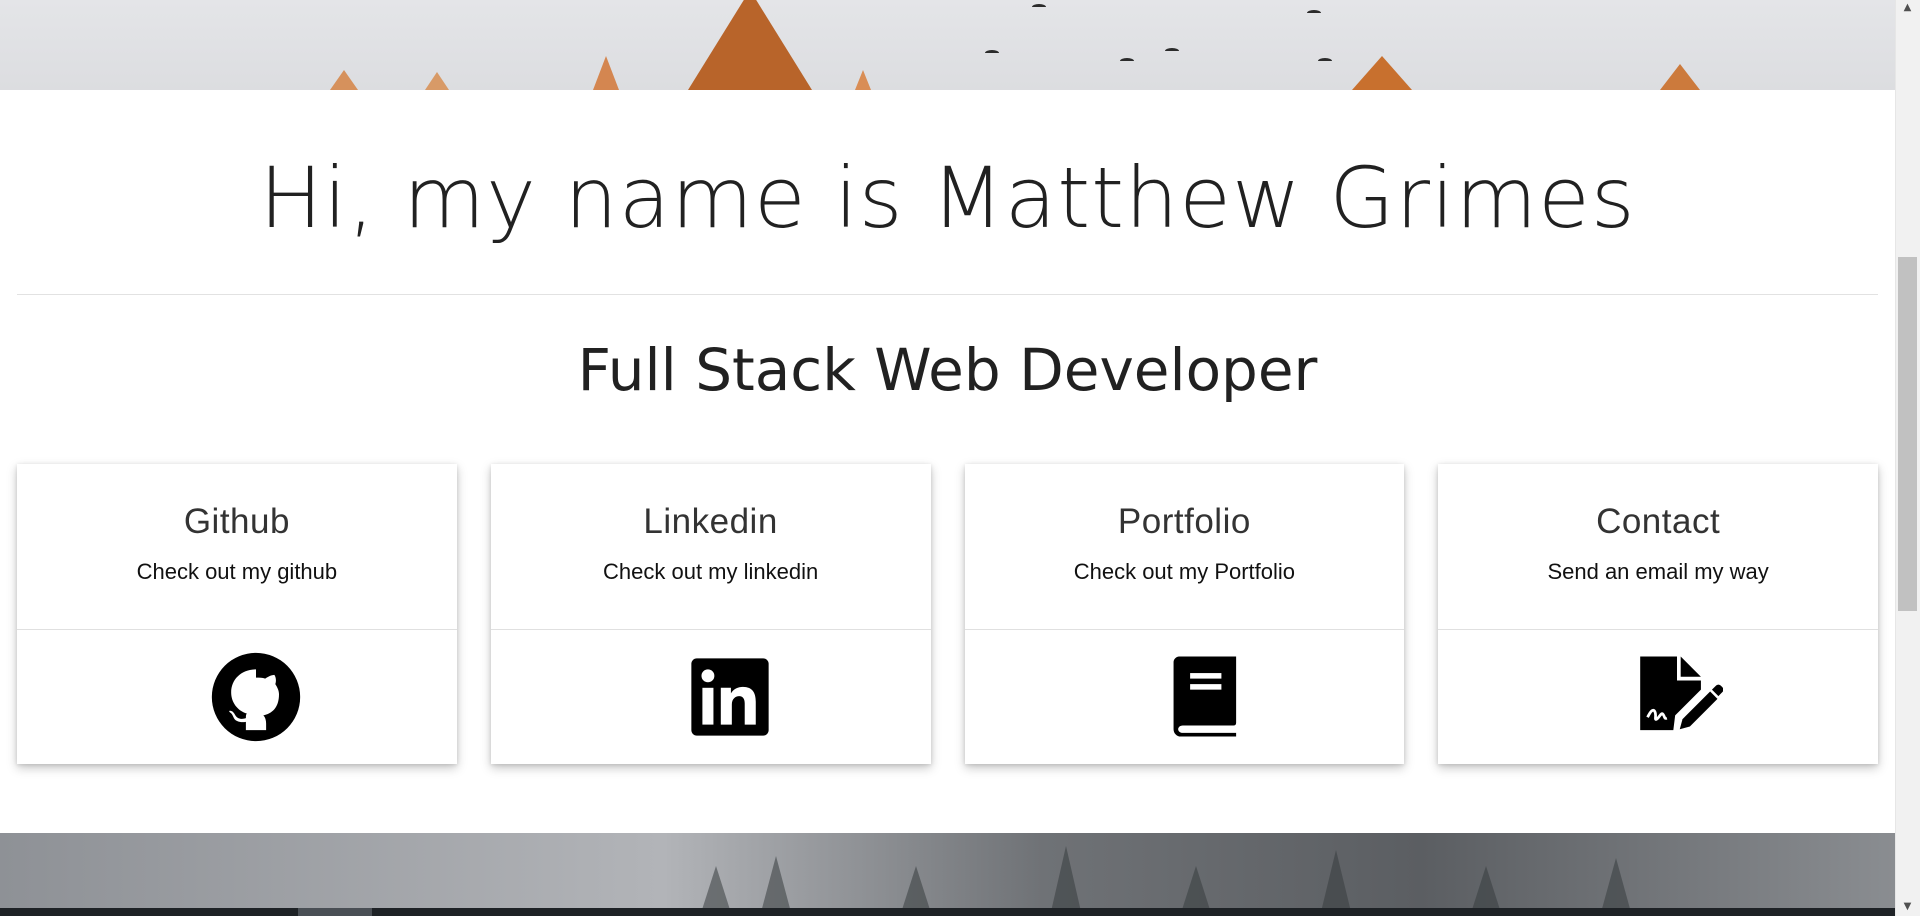 This screenshot has width=1920, height=916. What do you see at coordinates (1184, 571) in the screenshot?
I see `card-text: Check out my Portfolio` at bounding box center [1184, 571].